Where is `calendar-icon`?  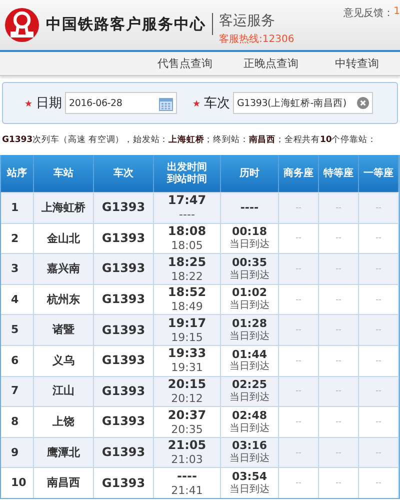 calendar-icon is located at coordinates (166, 104).